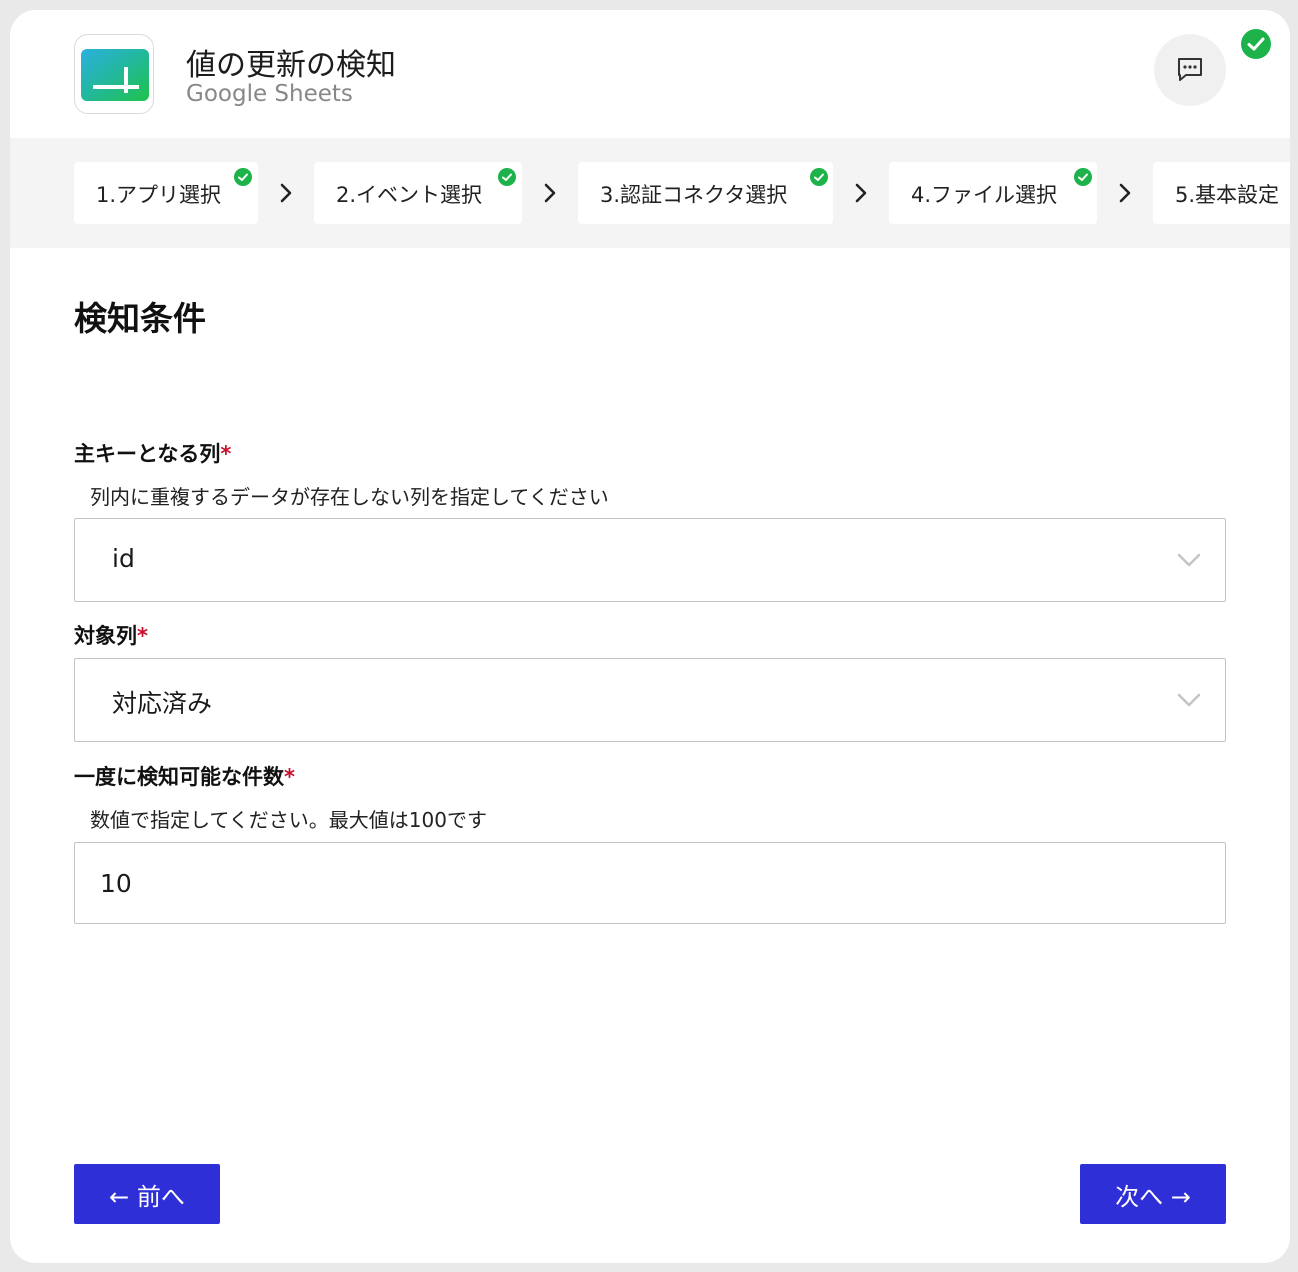 The height and width of the screenshot is (1272, 1298). I want to click on count-label-text: 一度に検知可能な件数, so click(179, 777).